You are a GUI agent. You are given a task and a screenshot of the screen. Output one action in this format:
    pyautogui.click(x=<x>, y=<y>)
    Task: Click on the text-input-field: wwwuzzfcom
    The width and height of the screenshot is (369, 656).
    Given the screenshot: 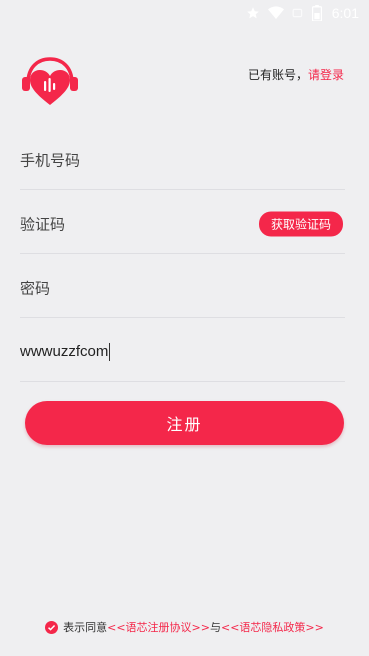 What is the action you would take?
    pyautogui.click(x=182, y=352)
    